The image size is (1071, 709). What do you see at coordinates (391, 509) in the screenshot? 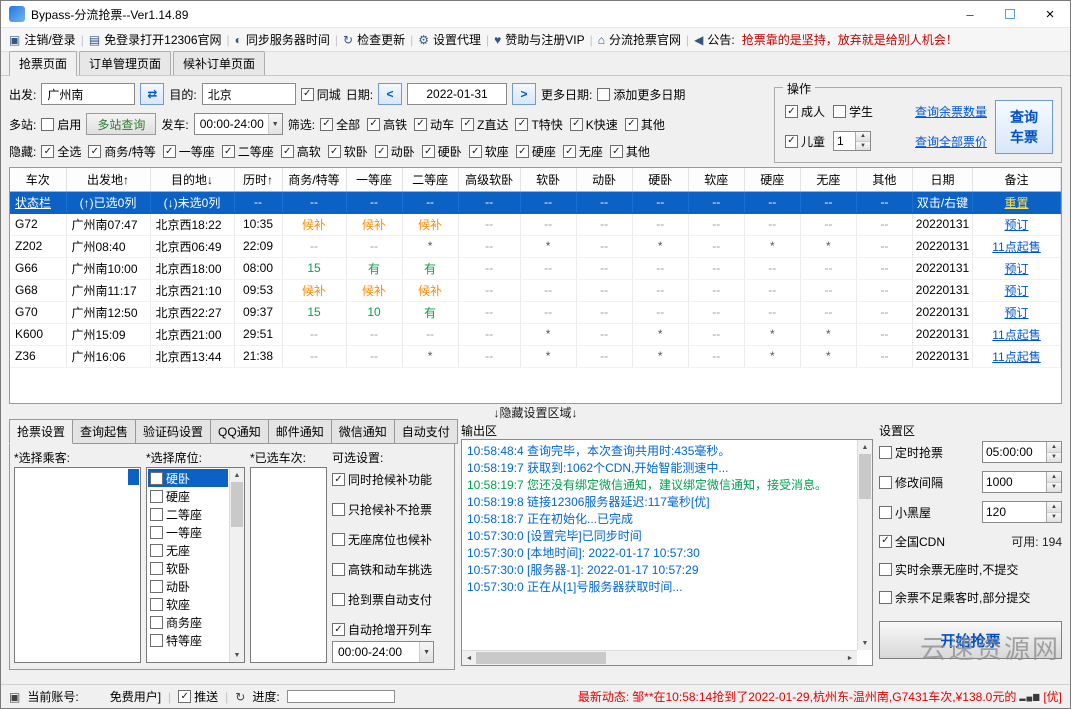
I see `optional-setting-checkbox: 只抢候补不抢票` at bounding box center [391, 509].